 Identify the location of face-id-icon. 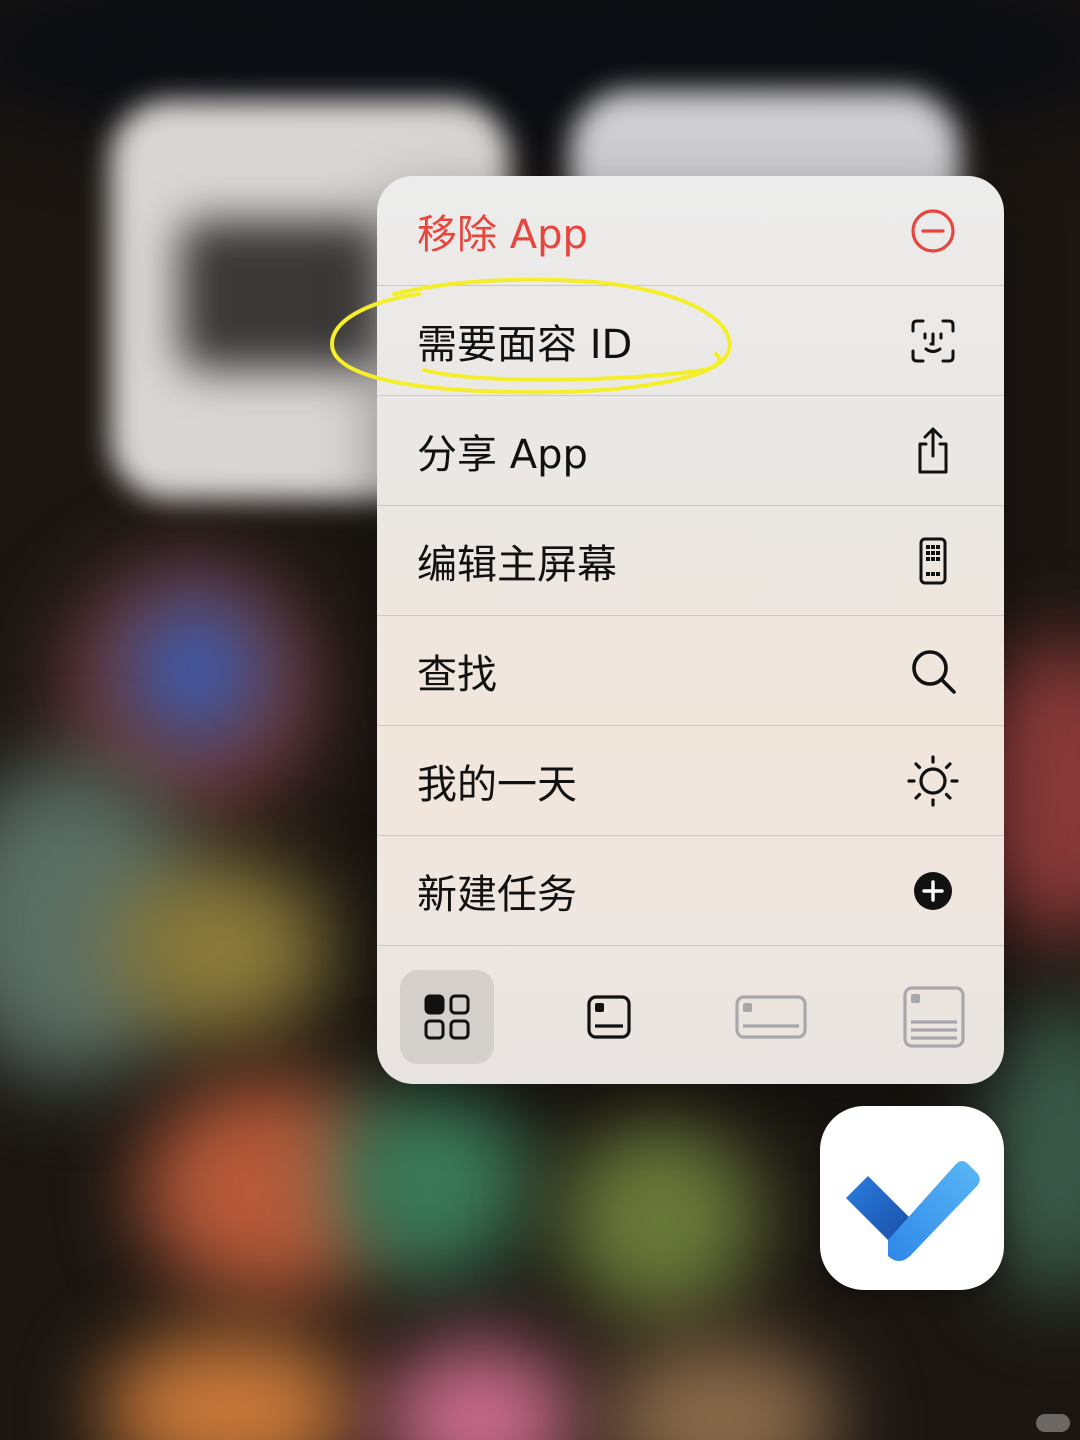
(933, 341).